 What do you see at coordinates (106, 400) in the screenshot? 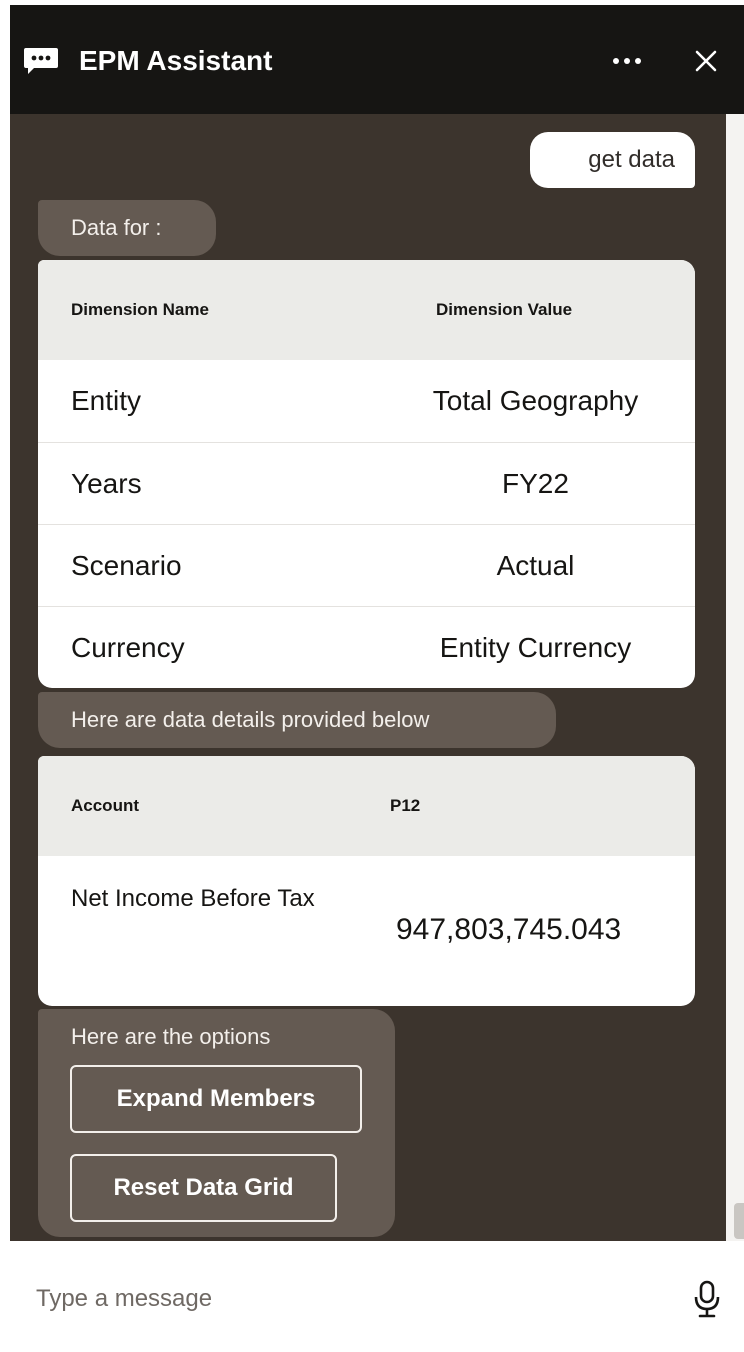
I see `dimension-name-cell: Entity` at bounding box center [106, 400].